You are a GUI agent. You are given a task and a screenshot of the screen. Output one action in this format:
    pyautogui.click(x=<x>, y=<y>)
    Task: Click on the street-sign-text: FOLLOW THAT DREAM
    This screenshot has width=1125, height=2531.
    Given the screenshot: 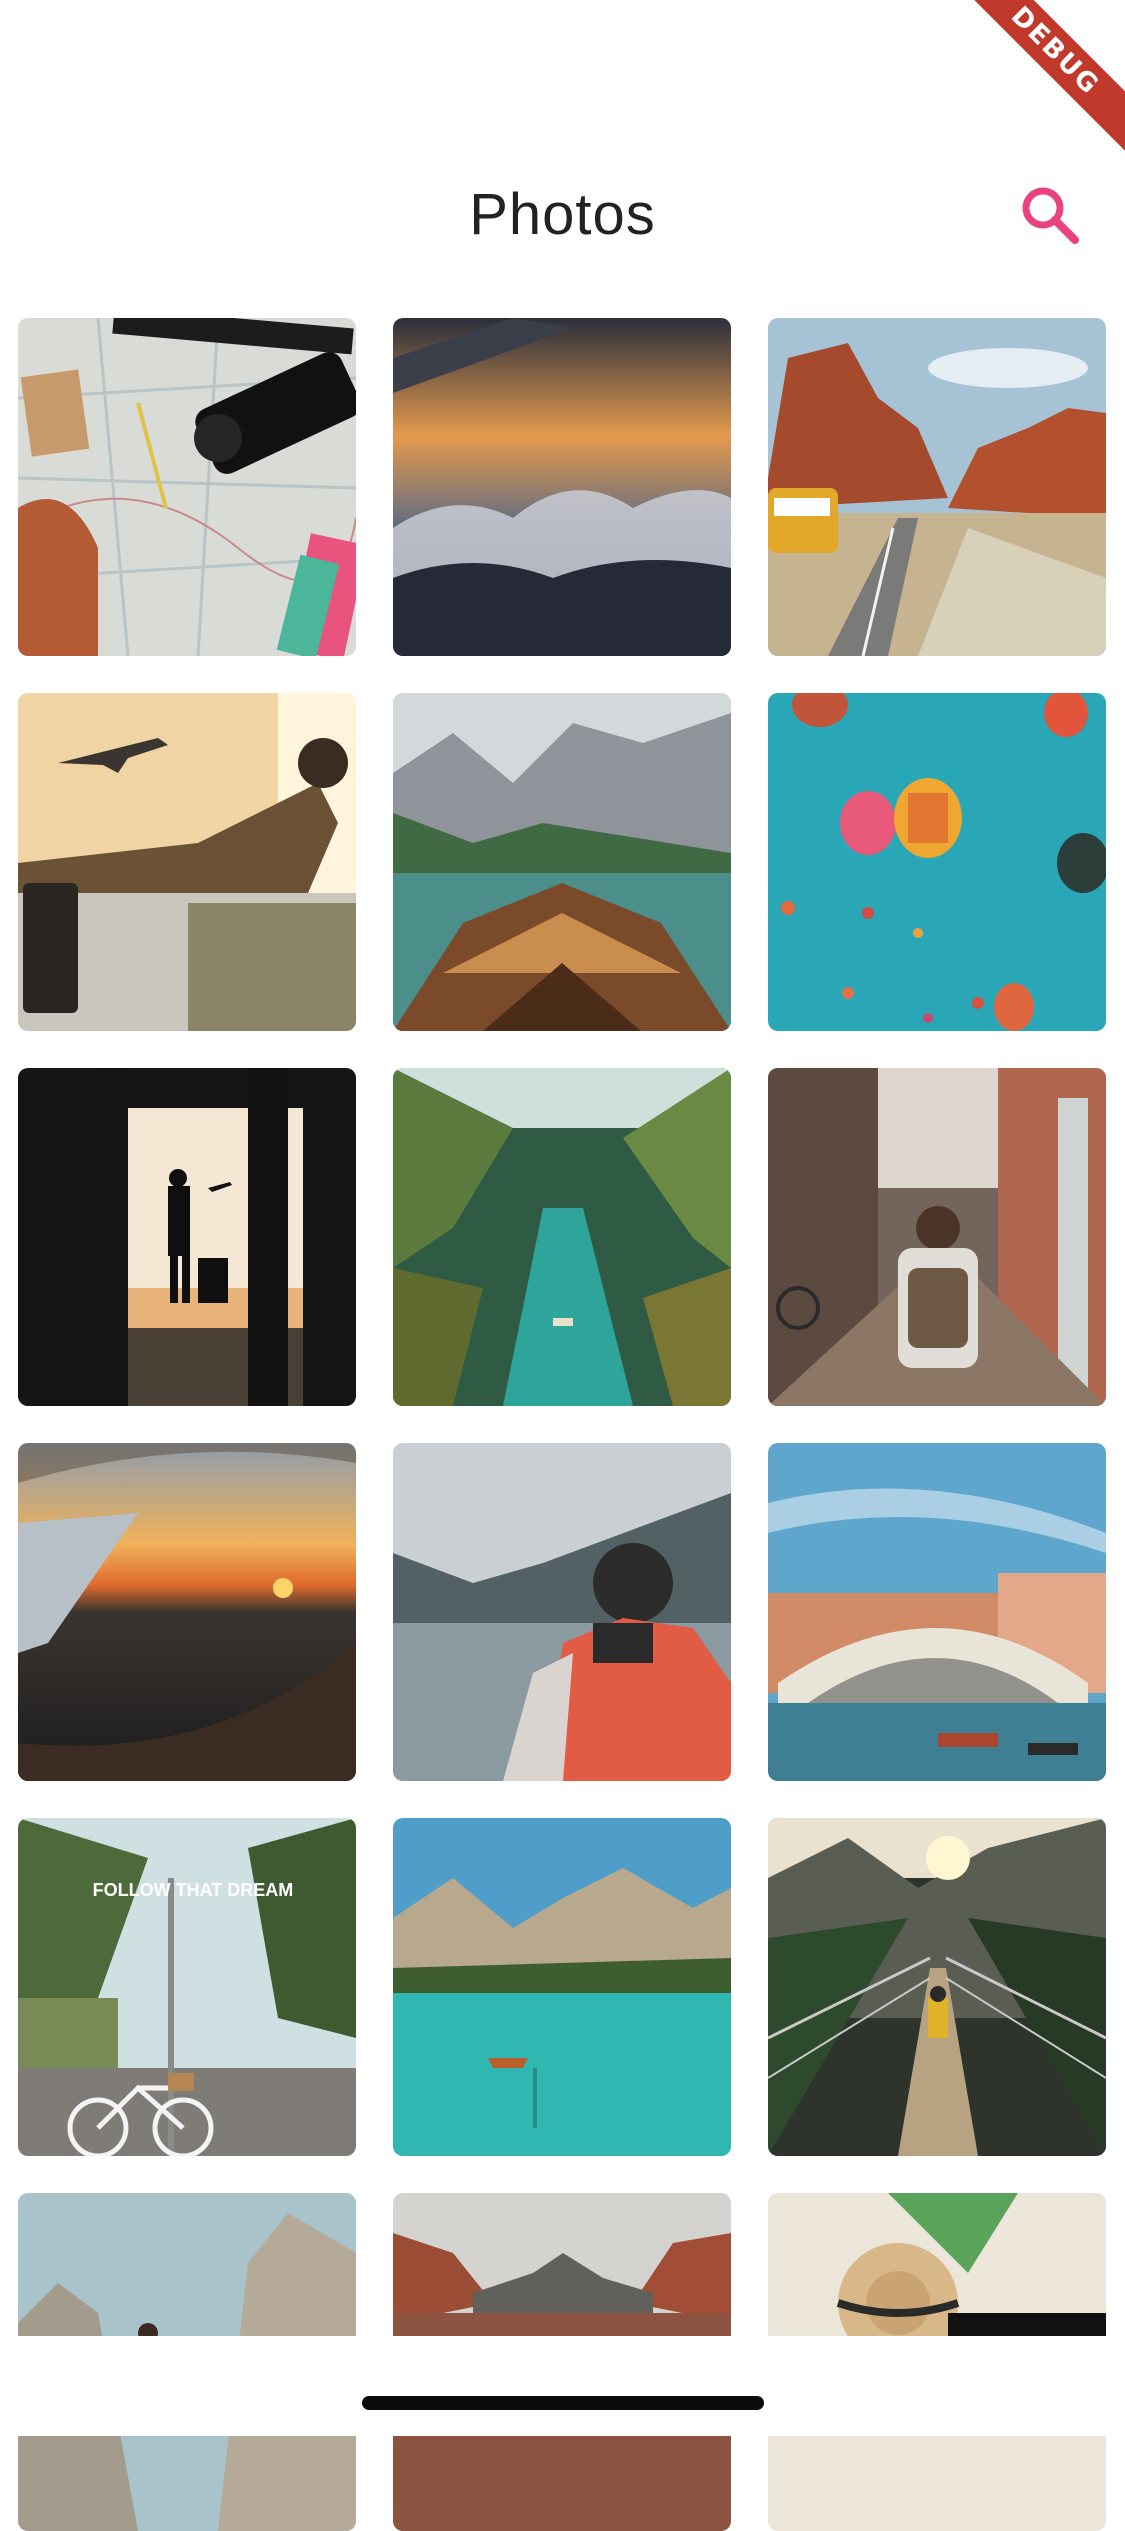 What is the action you would take?
    pyautogui.click(x=193, y=1890)
    